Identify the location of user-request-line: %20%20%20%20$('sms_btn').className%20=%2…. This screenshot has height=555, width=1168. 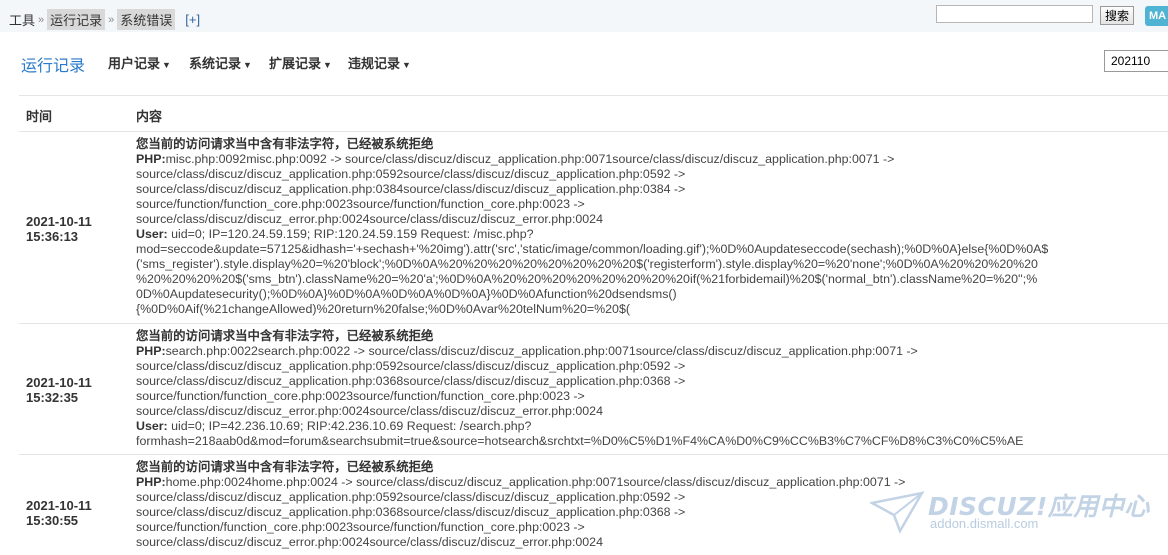
(587, 279).